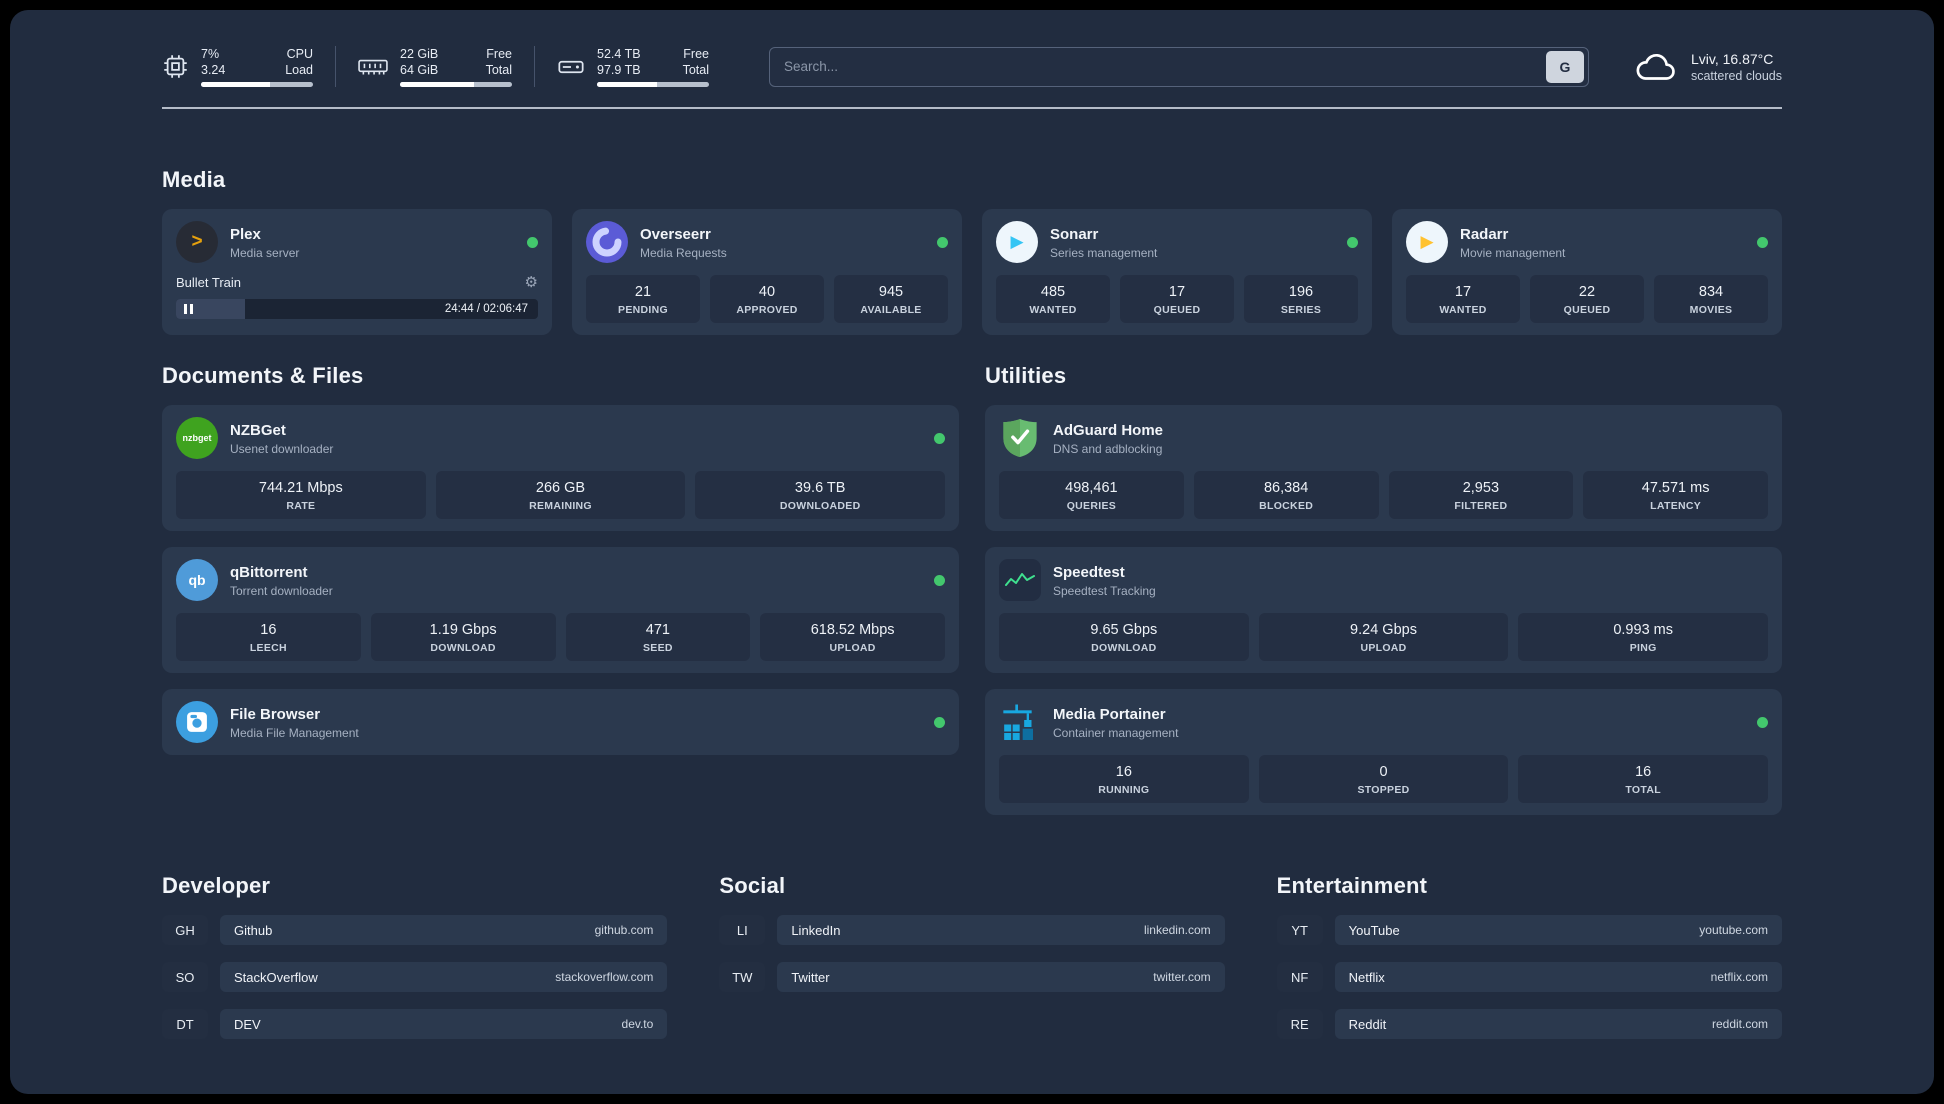 The image size is (1944, 1104). Describe the element at coordinates (1109, 714) in the screenshot. I see `app-name: Media Portainer` at that location.